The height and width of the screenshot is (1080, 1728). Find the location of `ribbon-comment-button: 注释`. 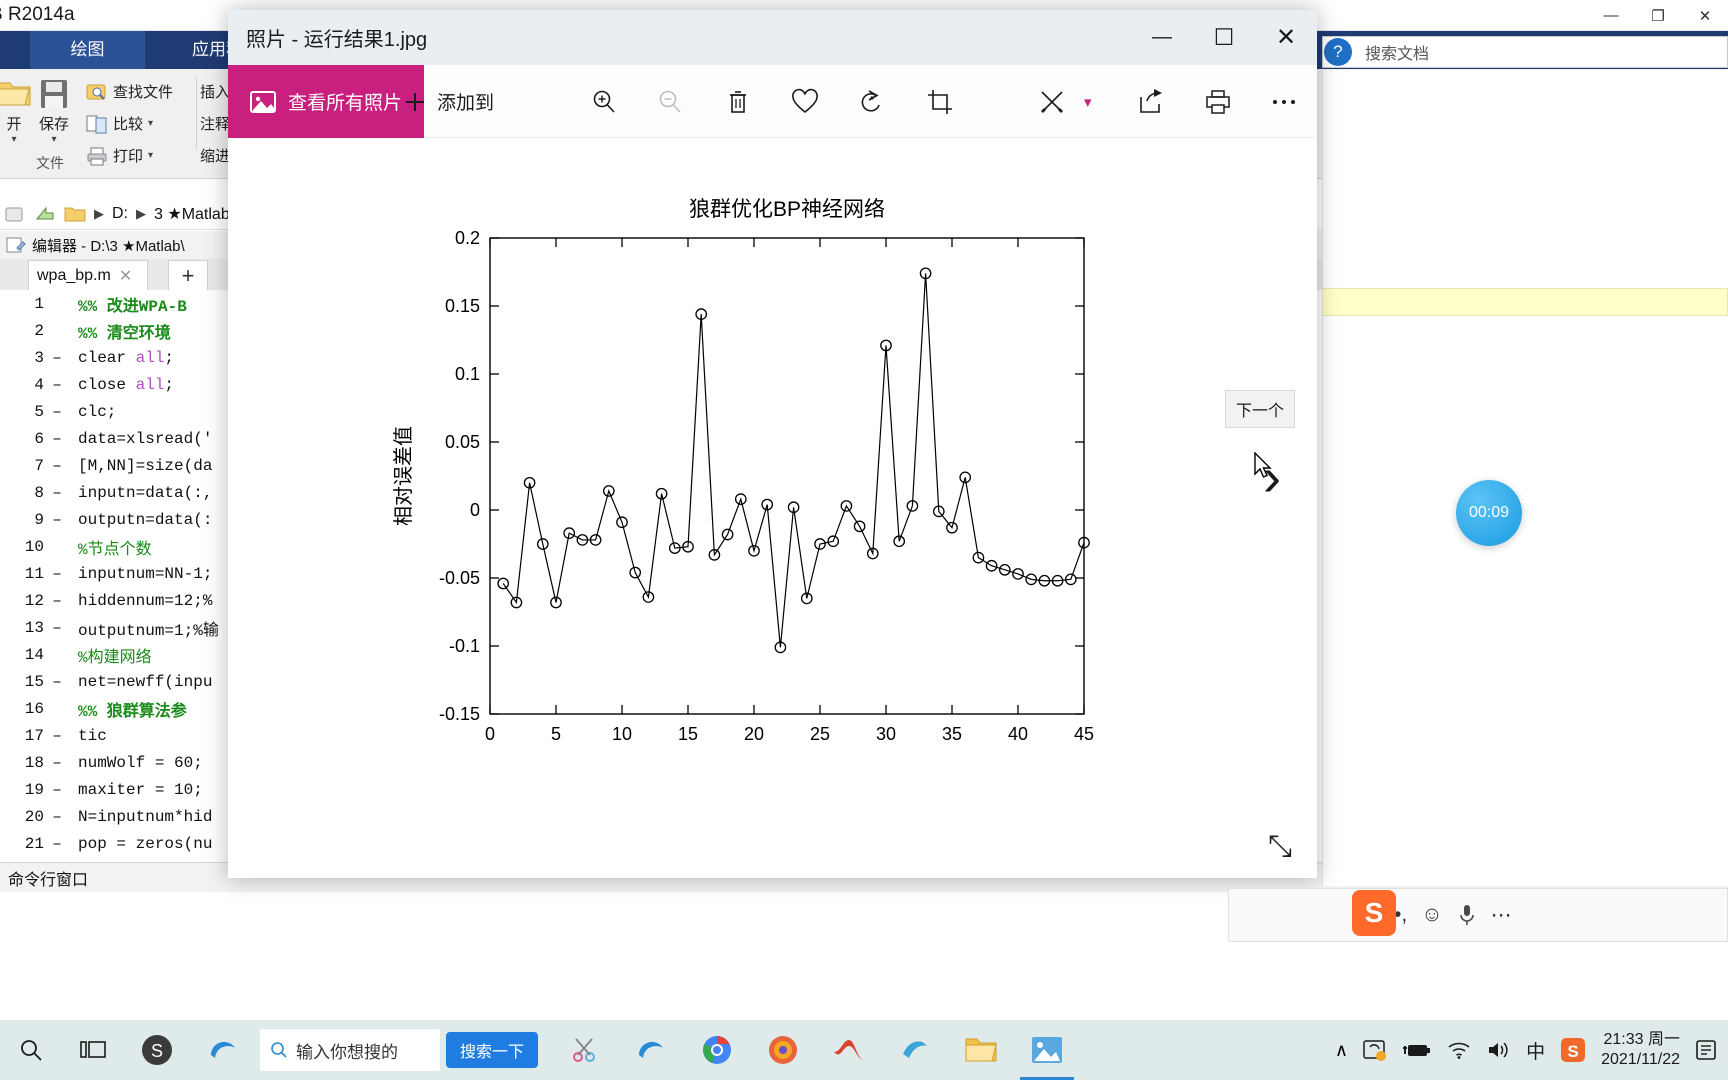

ribbon-comment-button: 注释 is located at coordinates (215, 123).